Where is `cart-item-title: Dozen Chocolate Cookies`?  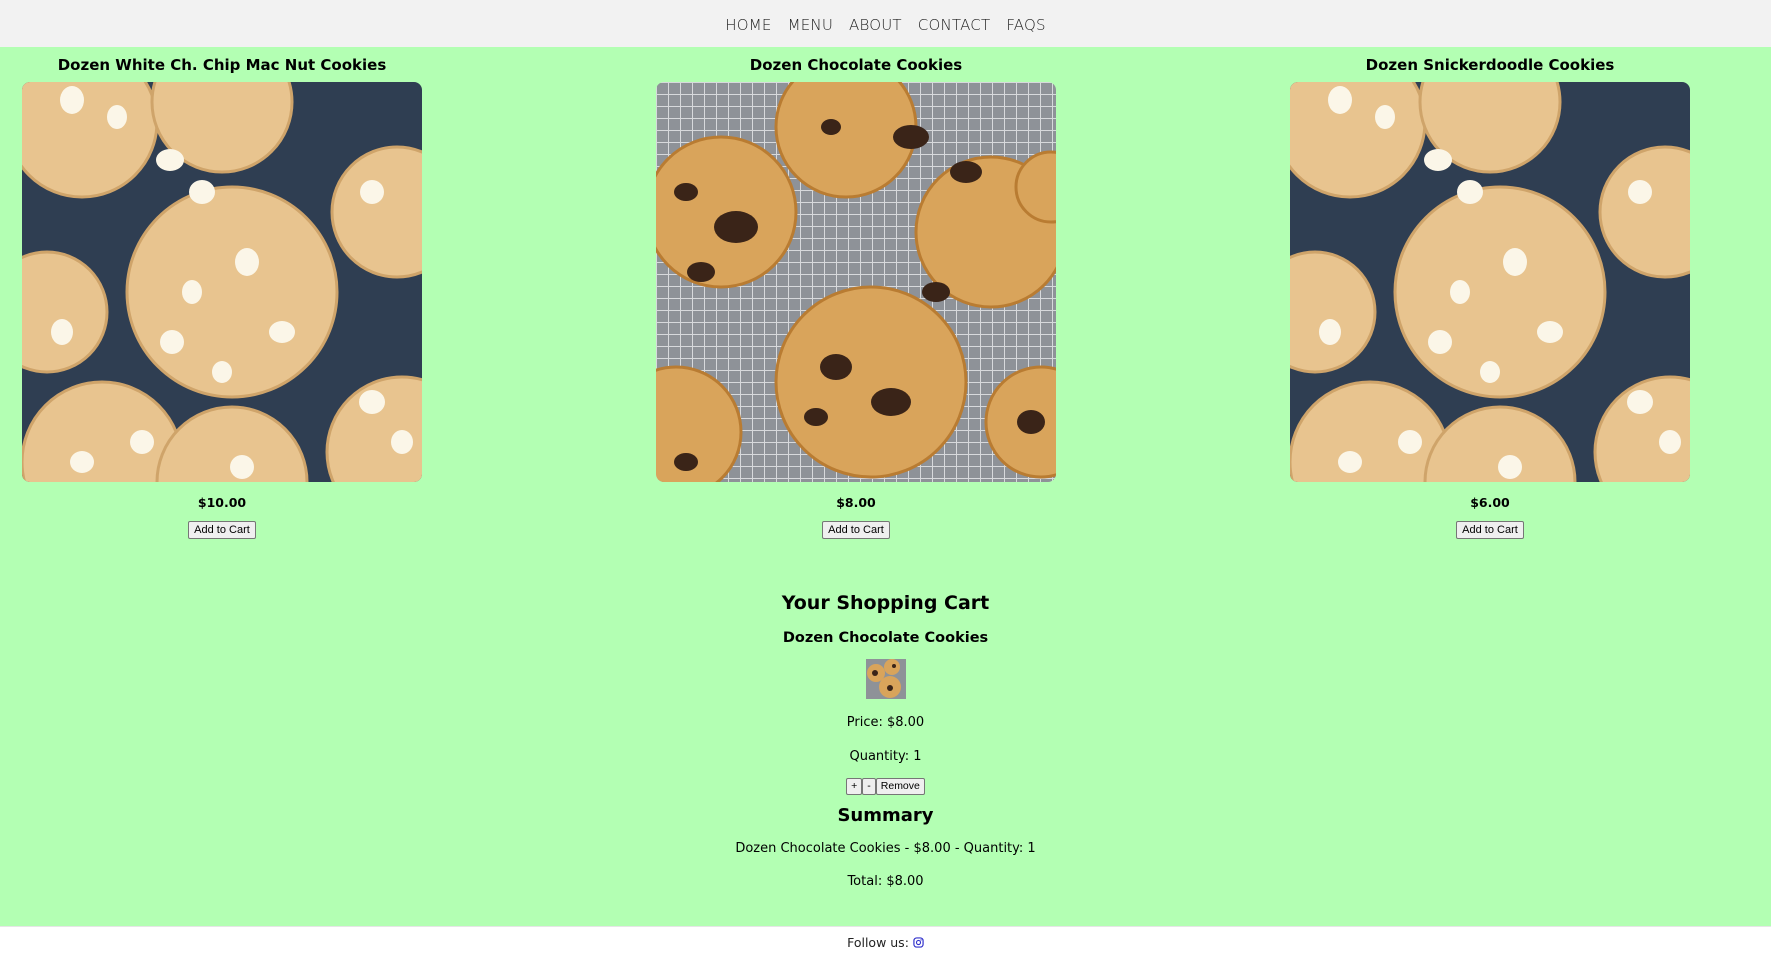 cart-item-title: Dozen Chocolate Cookies is located at coordinates (885, 638).